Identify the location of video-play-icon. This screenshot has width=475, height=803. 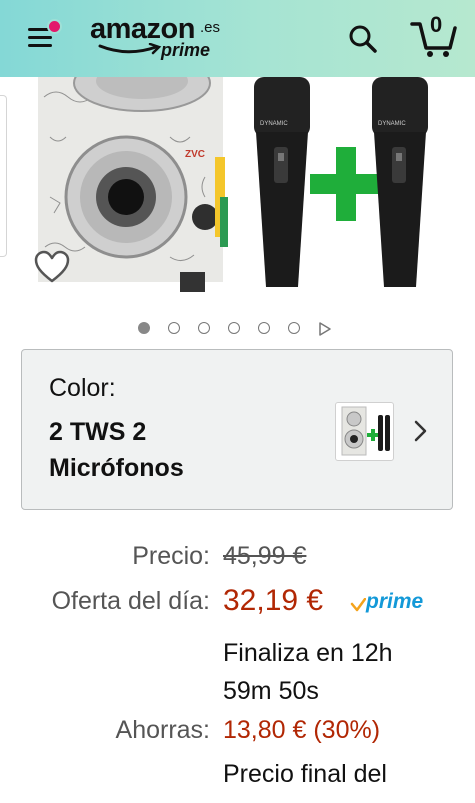
(325, 329).